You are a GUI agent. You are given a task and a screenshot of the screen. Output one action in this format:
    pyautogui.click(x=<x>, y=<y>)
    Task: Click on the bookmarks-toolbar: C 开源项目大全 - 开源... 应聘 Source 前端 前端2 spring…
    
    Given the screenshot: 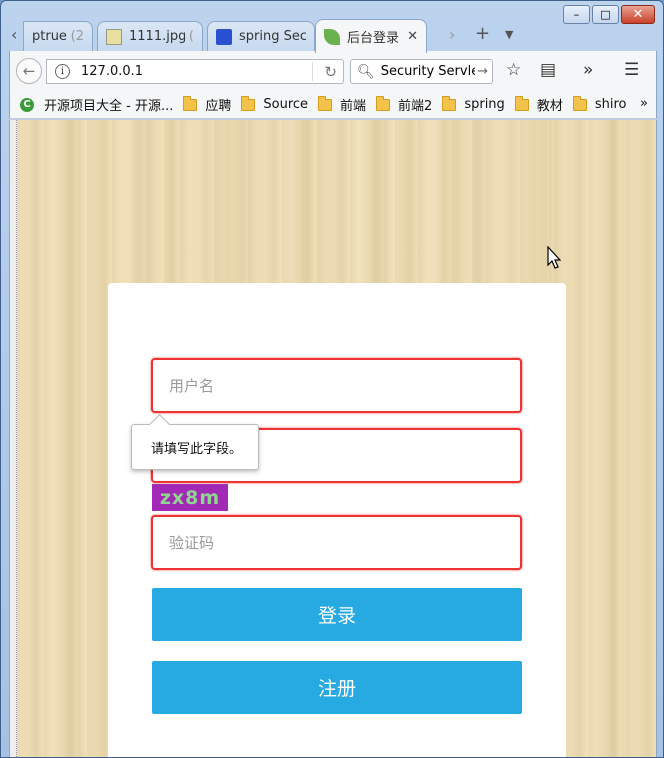 What is the action you would take?
    pyautogui.click(x=333, y=105)
    